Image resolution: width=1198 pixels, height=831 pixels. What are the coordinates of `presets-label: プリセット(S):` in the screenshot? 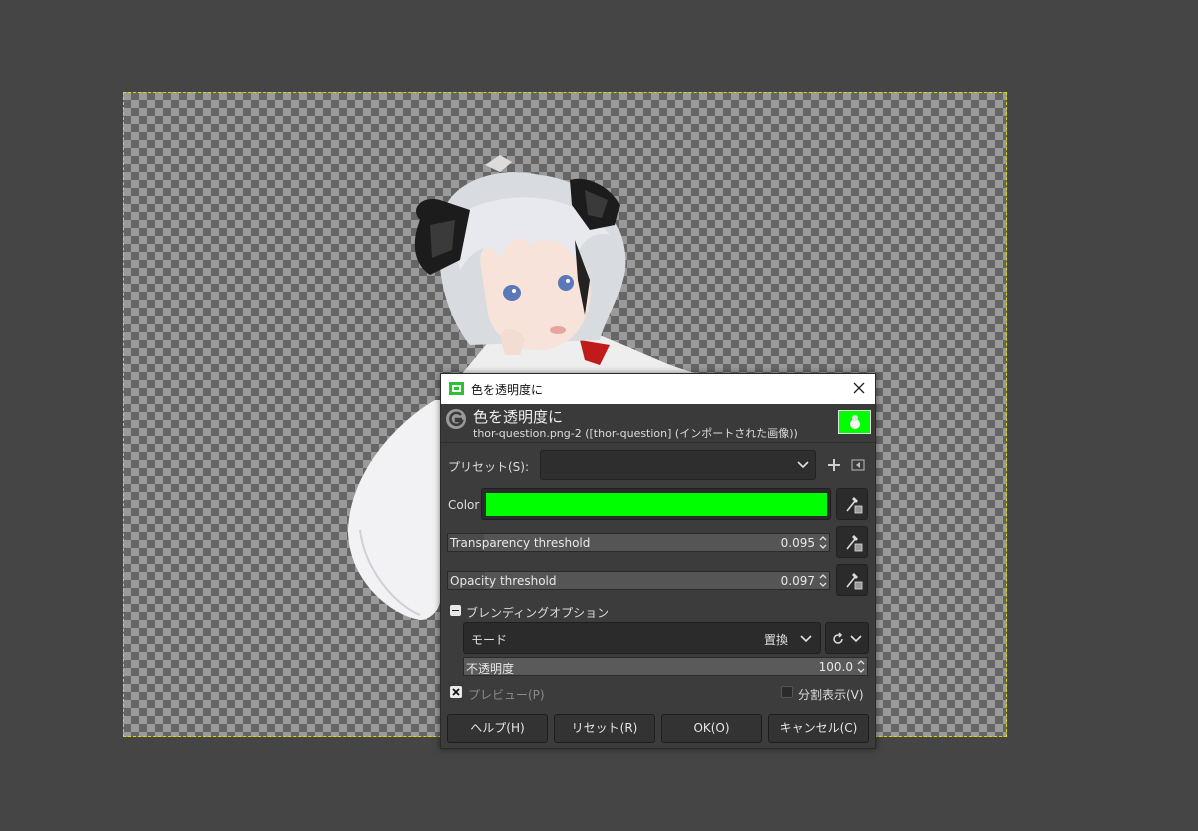 It's located at (489, 467).